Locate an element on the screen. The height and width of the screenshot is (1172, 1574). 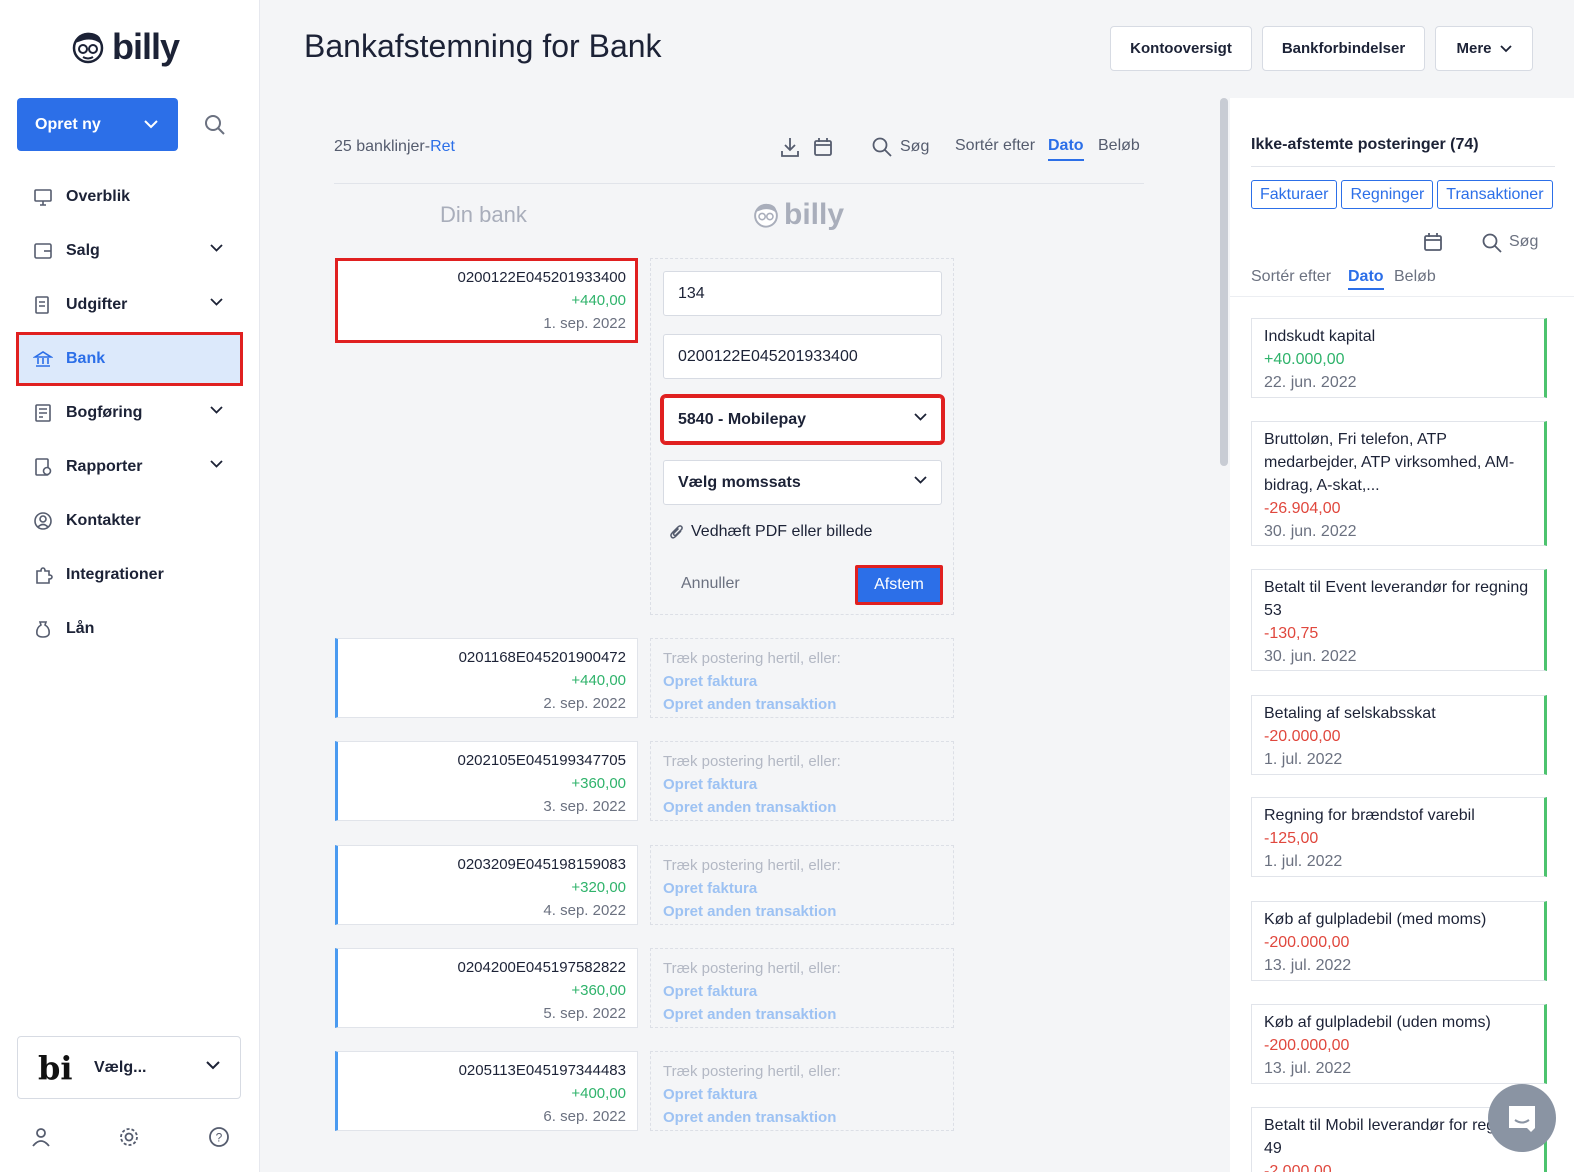
bank-line: 0202105E045199347705 +360,00 3. sep. 2022 is located at coordinates (486, 781).